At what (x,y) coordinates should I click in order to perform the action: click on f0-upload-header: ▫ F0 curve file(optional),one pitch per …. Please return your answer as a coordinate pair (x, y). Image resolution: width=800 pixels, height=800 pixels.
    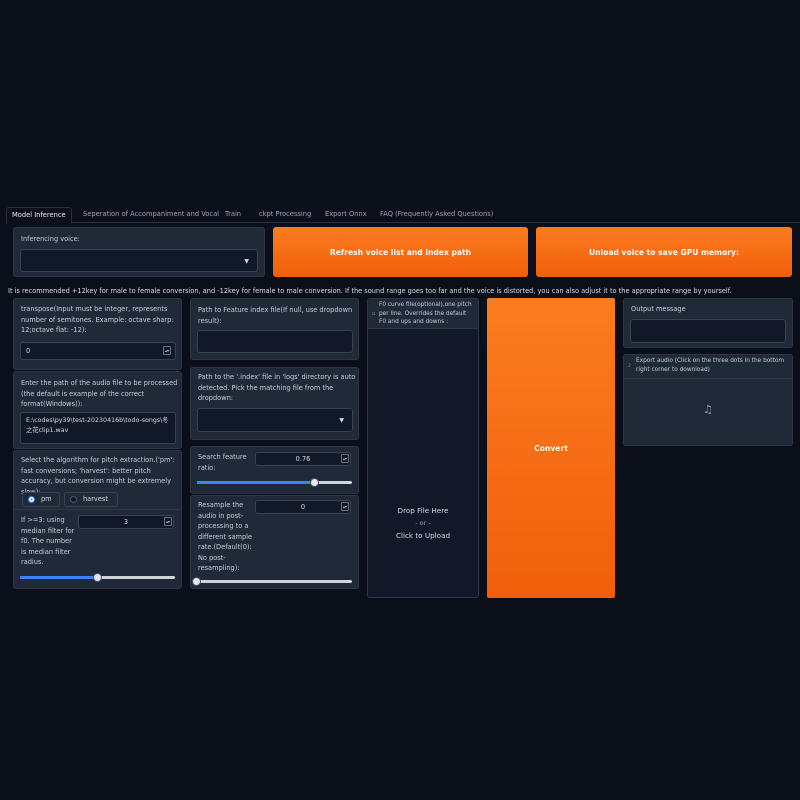
    Looking at the image, I should click on (423, 314).